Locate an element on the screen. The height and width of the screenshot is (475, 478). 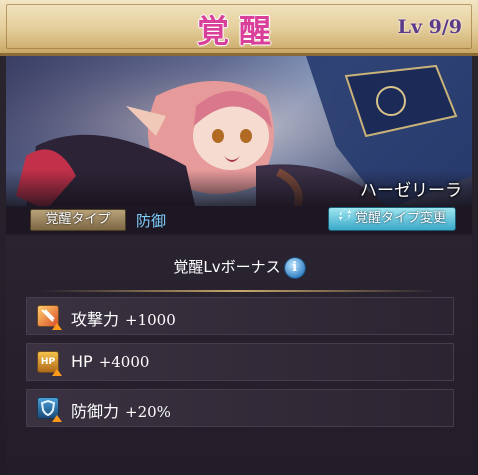
bonus-value: +20% is located at coordinates (148, 412).